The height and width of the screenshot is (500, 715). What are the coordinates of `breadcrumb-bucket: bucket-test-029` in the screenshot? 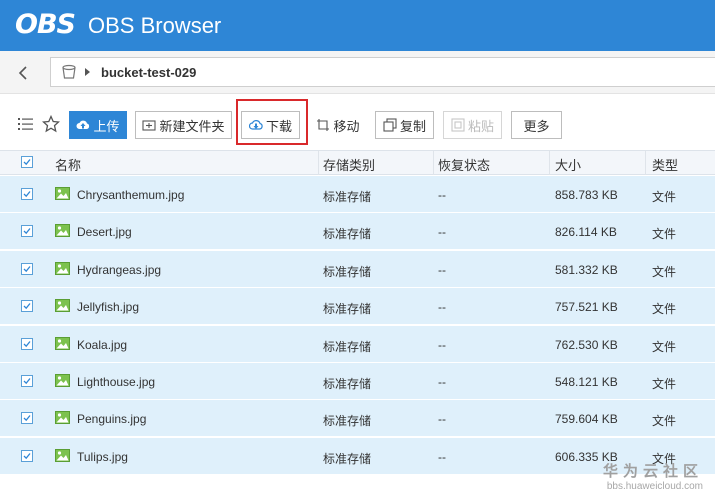 It's located at (148, 72).